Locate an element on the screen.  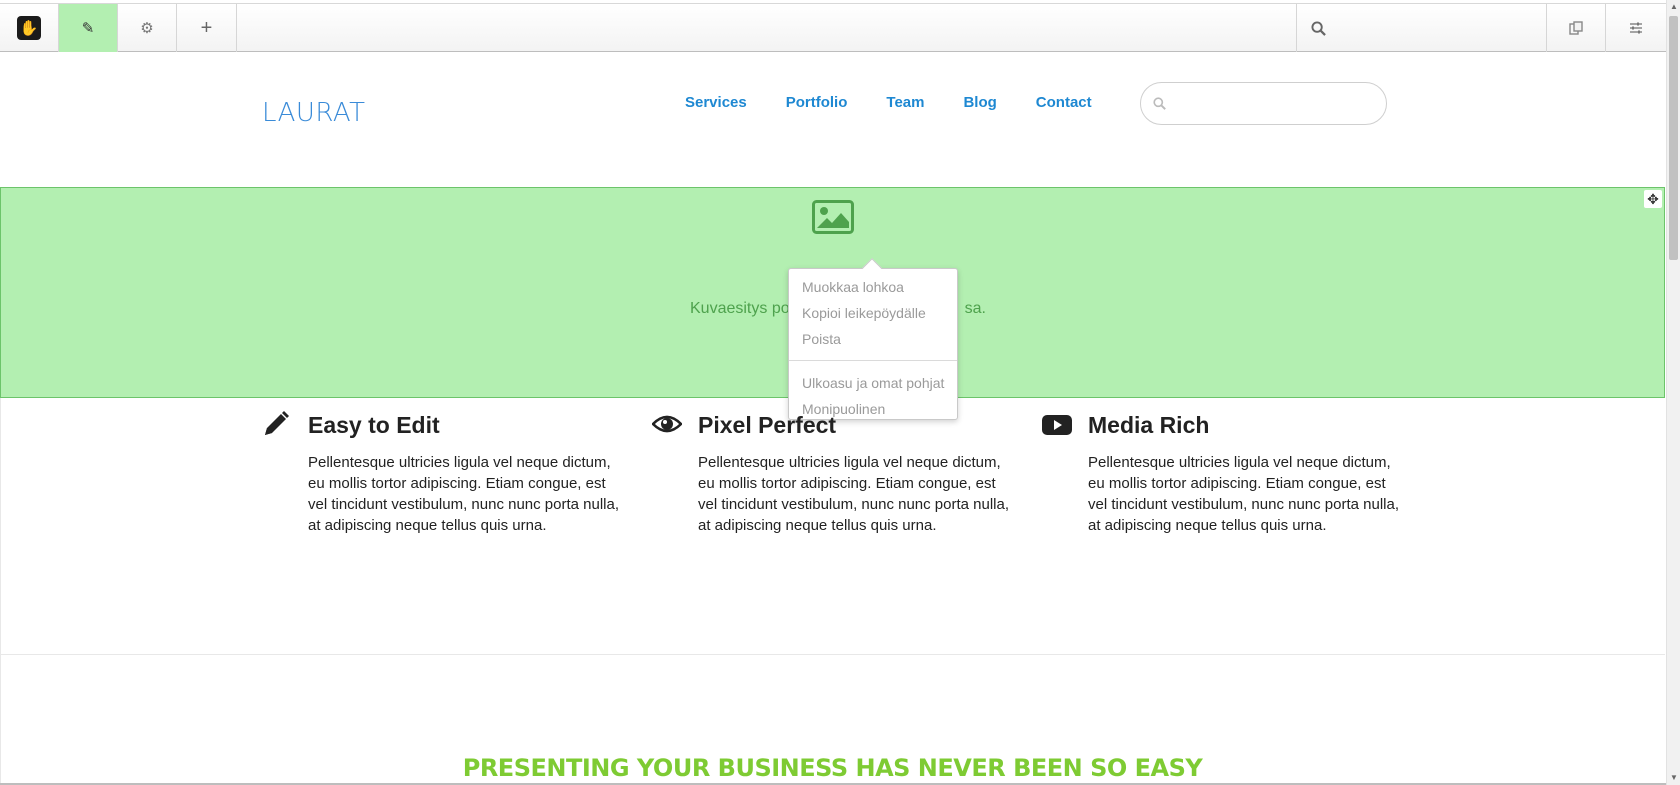
move-icon: ✥ is located at coordinates (1653, 199).